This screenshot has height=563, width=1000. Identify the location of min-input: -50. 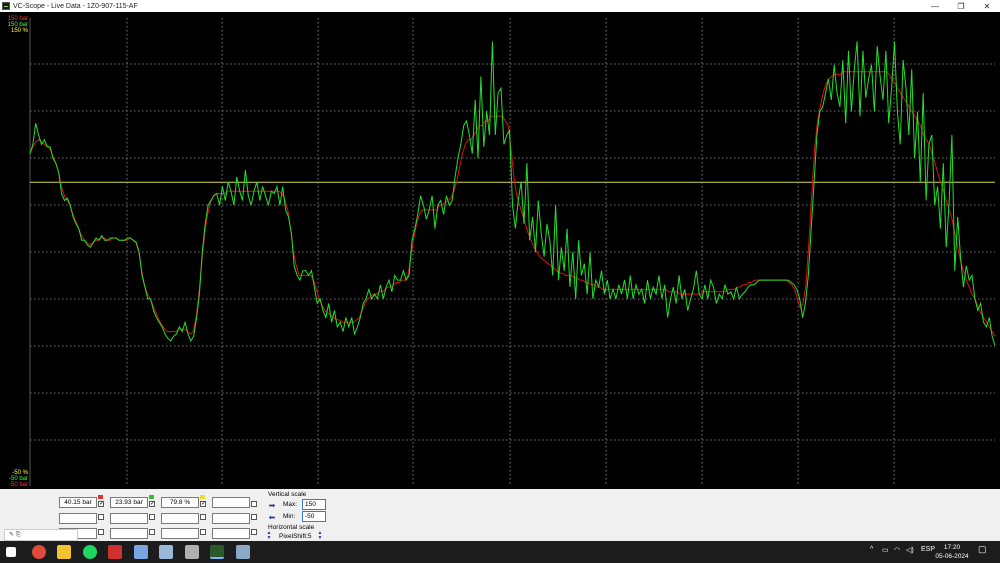
(314, 516).